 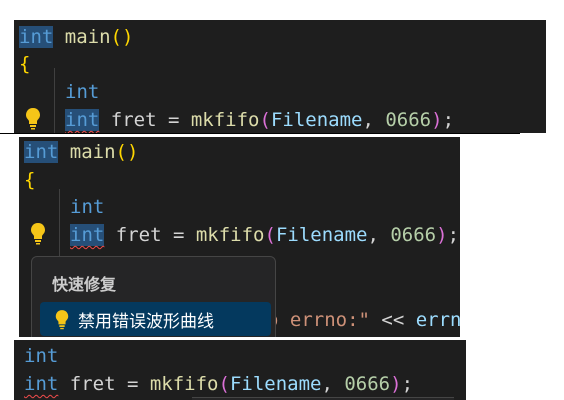 What do you see at coordinates (54, 100) in the screenshot?
I see `indent-guide` at bounding box center [54, 100].